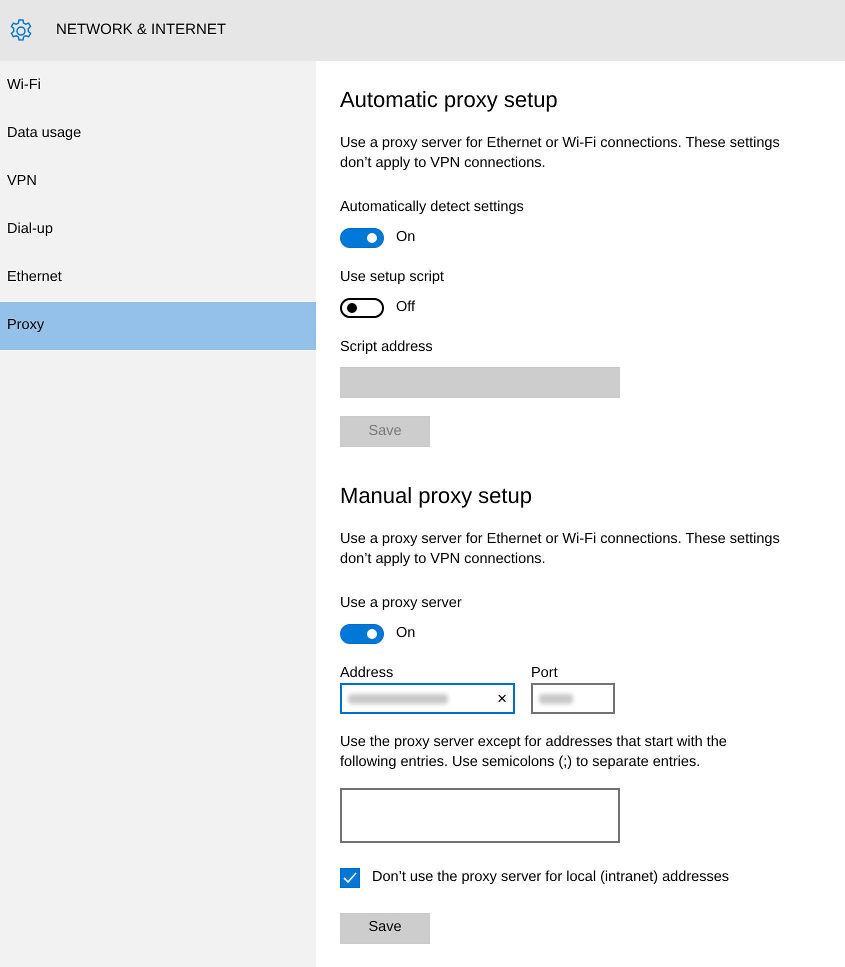 This screenshot has height=967, width=845. What do you see at coordinates (158, 134) in the screenshot?
I see `sidebar-item: Data usage` at bounding box center [158, 134].